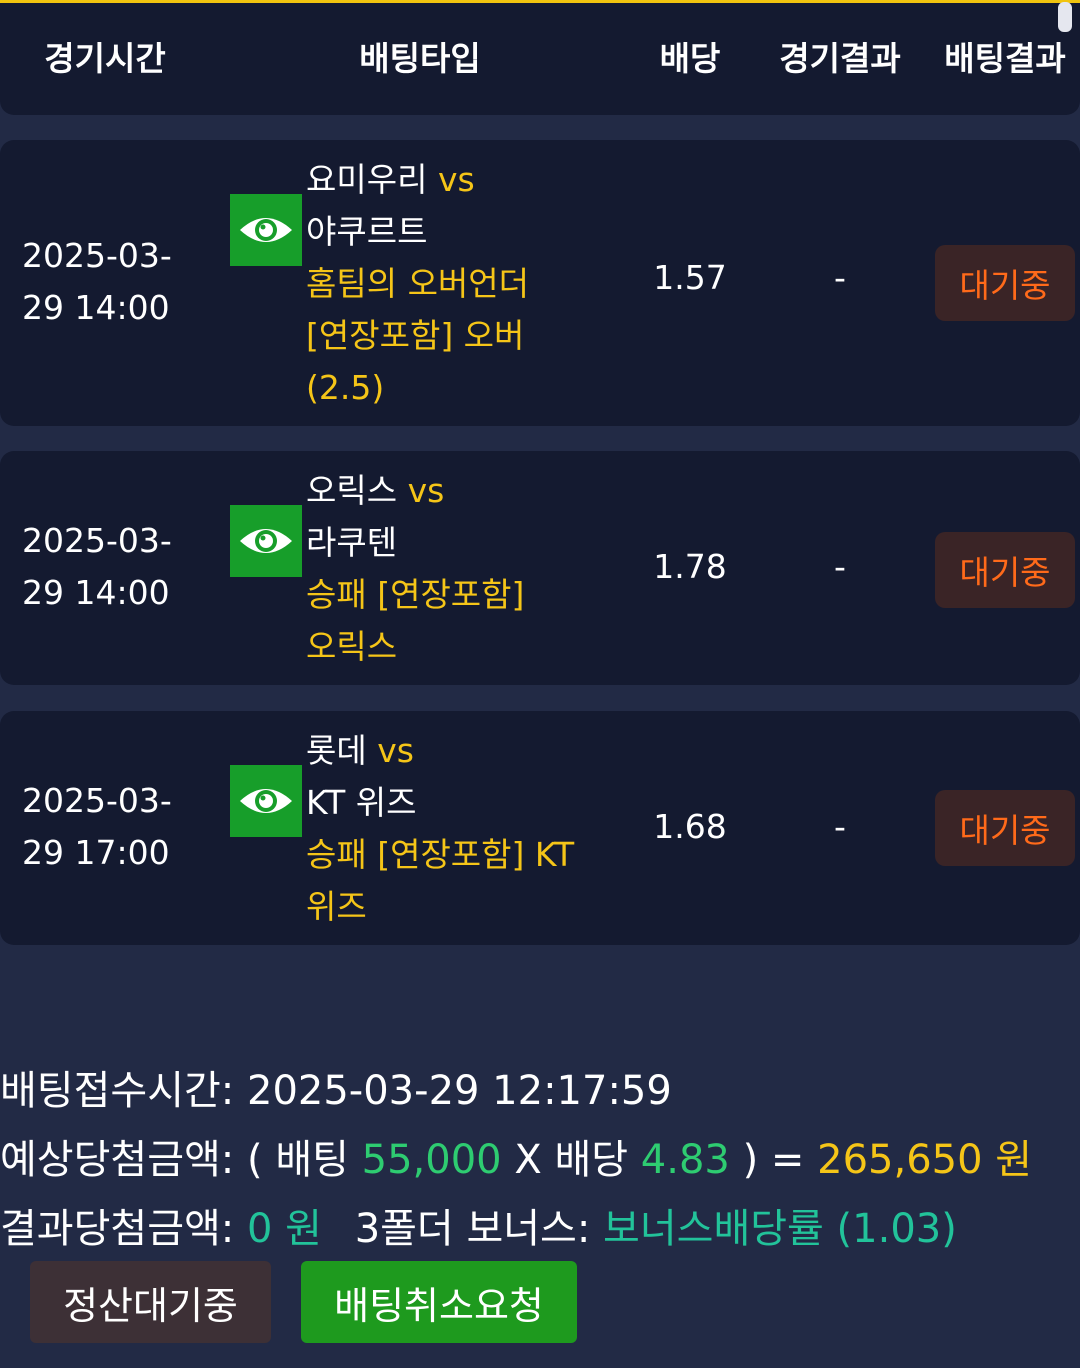 The image size is (1080, 1368). I want to click on equals-sign: =, so click(787, 1160).